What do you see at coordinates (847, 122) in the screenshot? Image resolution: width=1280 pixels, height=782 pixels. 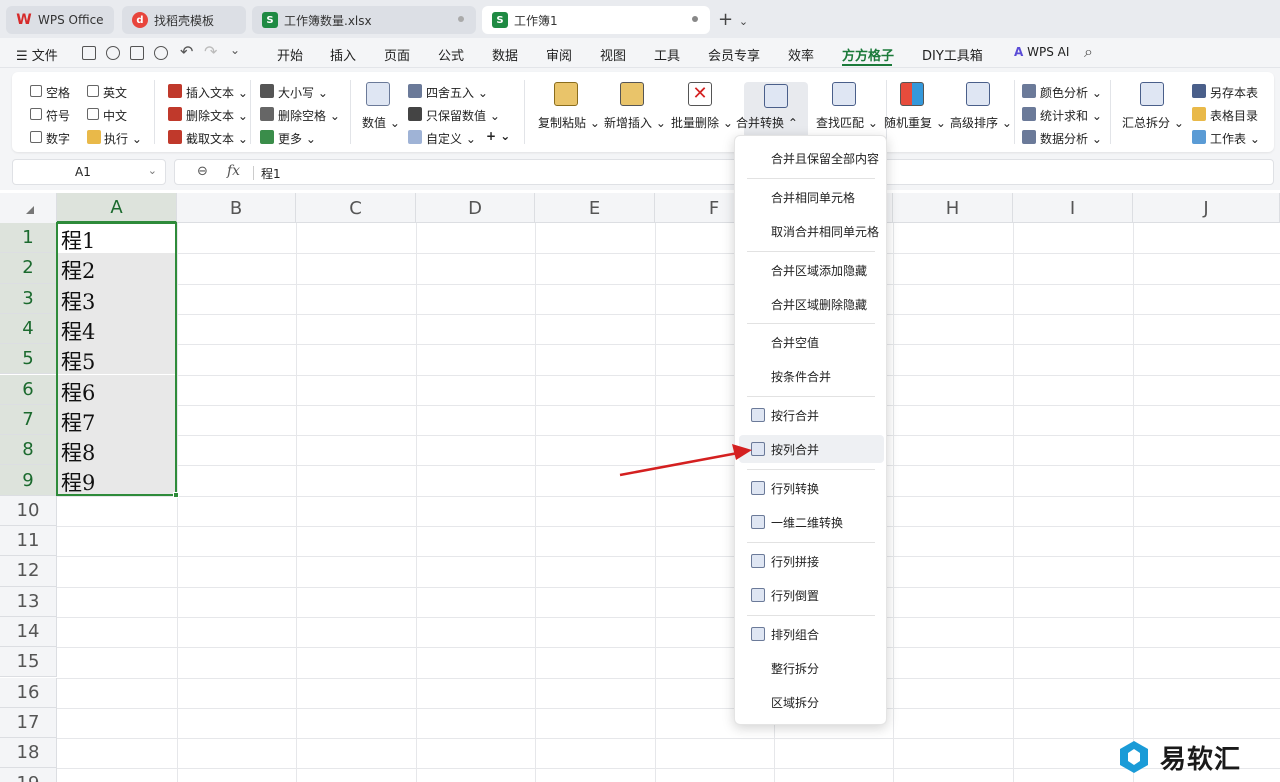 I see `find-match-button: 查找匹配 ⌄` at bounding box center [847, 122].